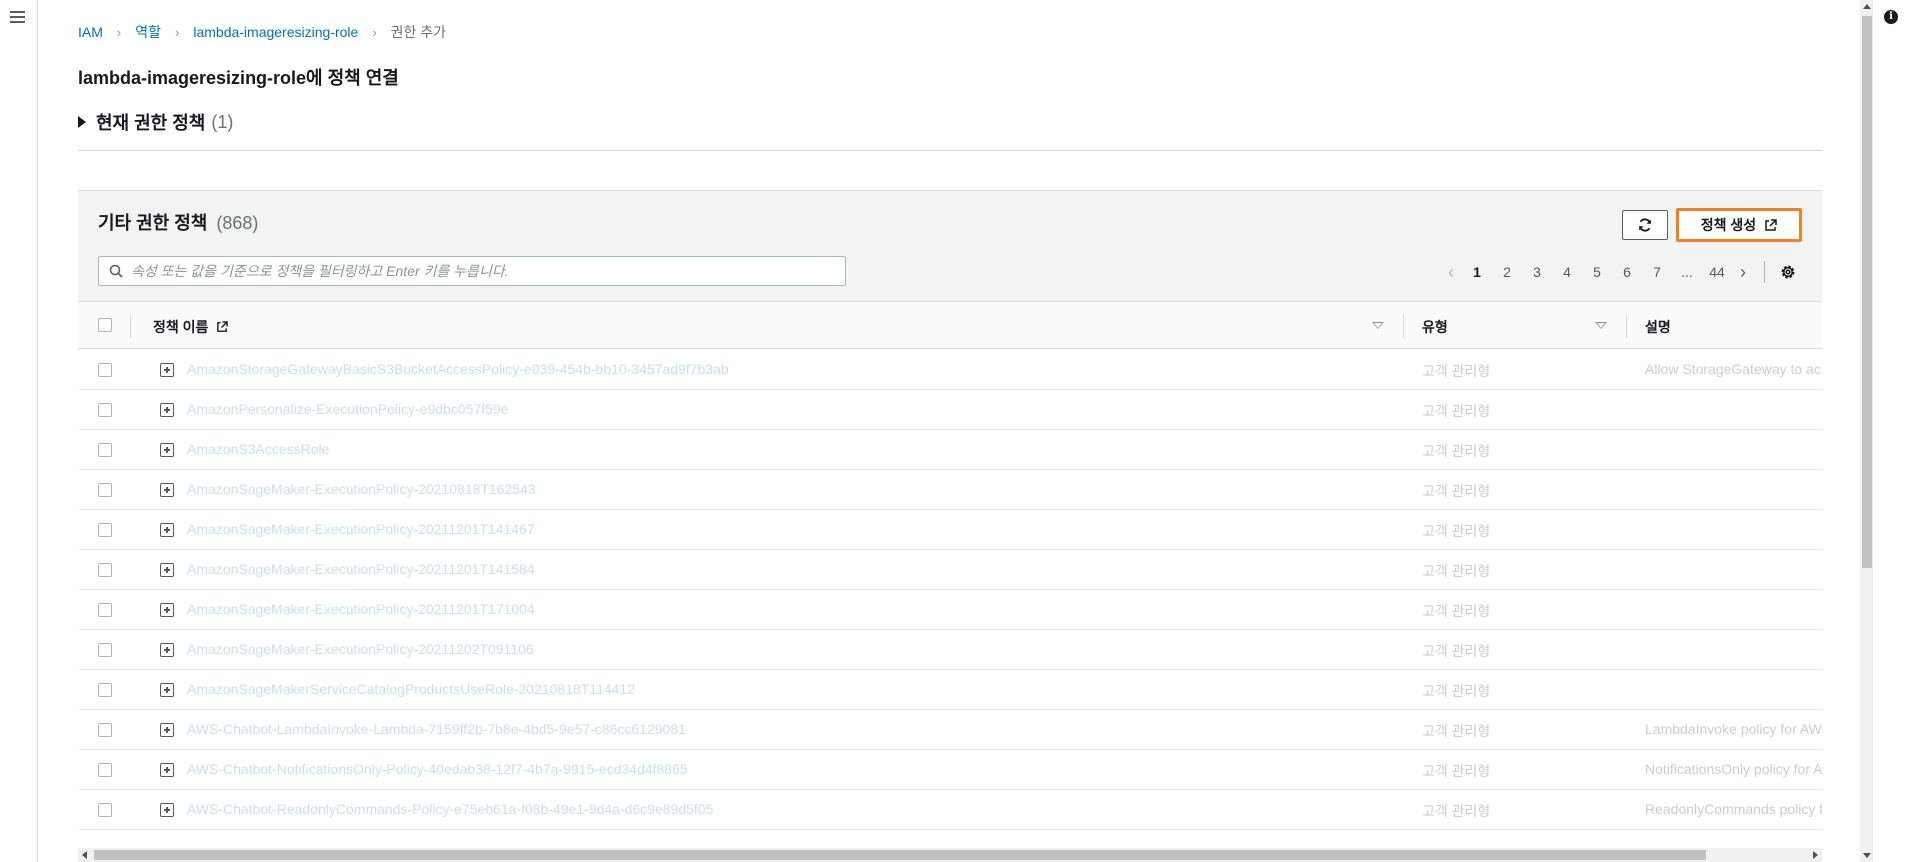 Image resolution: width=1914 pixels, height=862 pixels. I want to click on panel-title-count: (868), so click(237, 223).